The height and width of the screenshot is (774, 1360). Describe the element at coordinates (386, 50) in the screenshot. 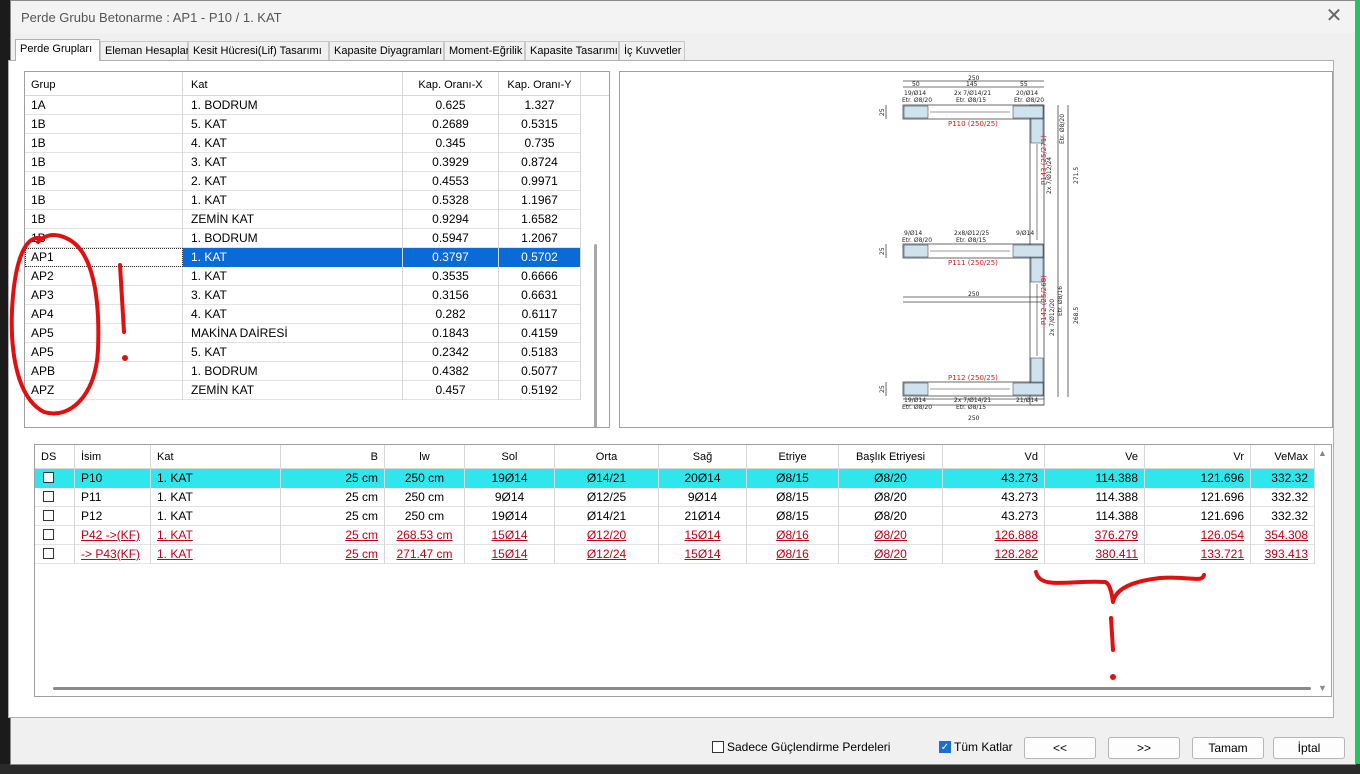

I see `tab-kapasite-diyagramlari: Kapasite Diyagramları` at that location.